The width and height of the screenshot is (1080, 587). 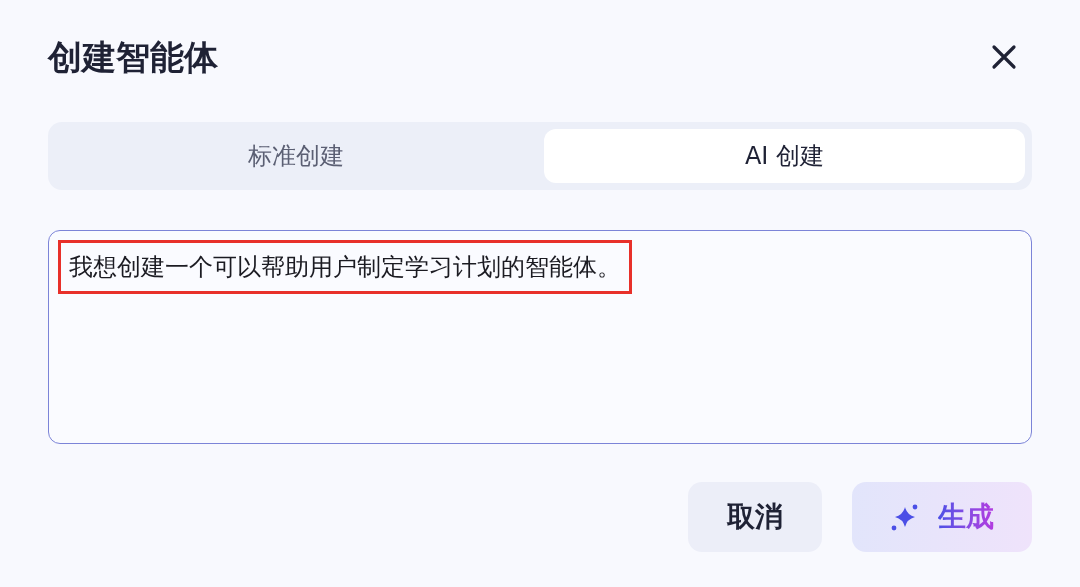 What do you see at coordinates (905, 517) in the screenshot?
I see `sparkle-icon` at bounding box center [905, 517].